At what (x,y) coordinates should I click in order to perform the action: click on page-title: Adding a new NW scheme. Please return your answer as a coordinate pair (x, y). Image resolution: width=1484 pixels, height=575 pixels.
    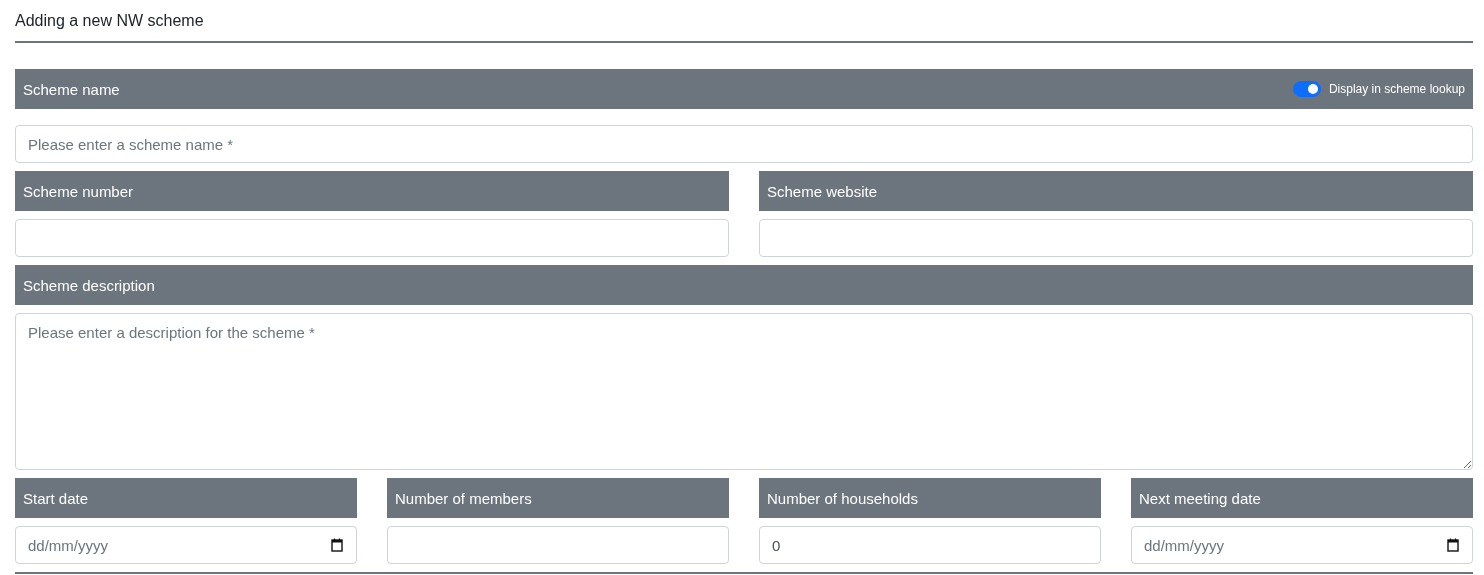
    Looking at the image, I should click on (109, 20).